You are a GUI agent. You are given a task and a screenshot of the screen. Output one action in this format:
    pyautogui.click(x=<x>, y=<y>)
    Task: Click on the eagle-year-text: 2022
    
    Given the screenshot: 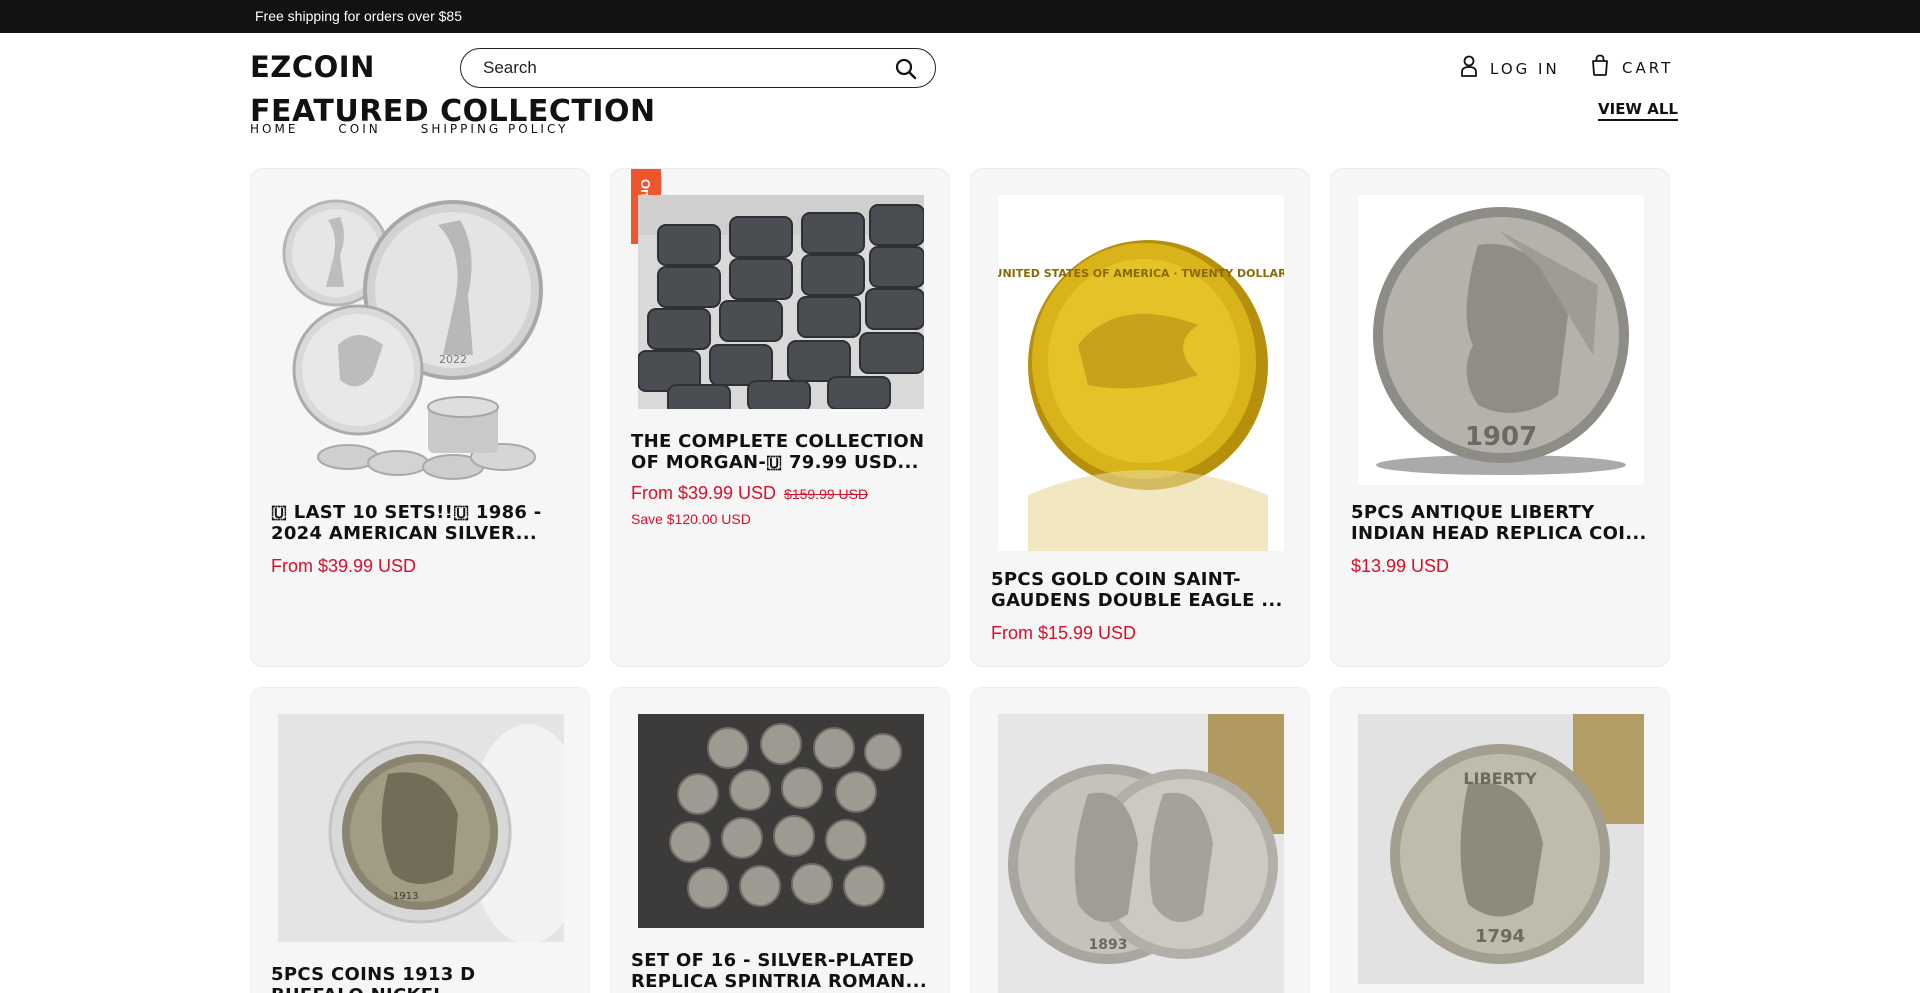 What is the action you would take?
    pyautogui.click(x=453, y=359)
    